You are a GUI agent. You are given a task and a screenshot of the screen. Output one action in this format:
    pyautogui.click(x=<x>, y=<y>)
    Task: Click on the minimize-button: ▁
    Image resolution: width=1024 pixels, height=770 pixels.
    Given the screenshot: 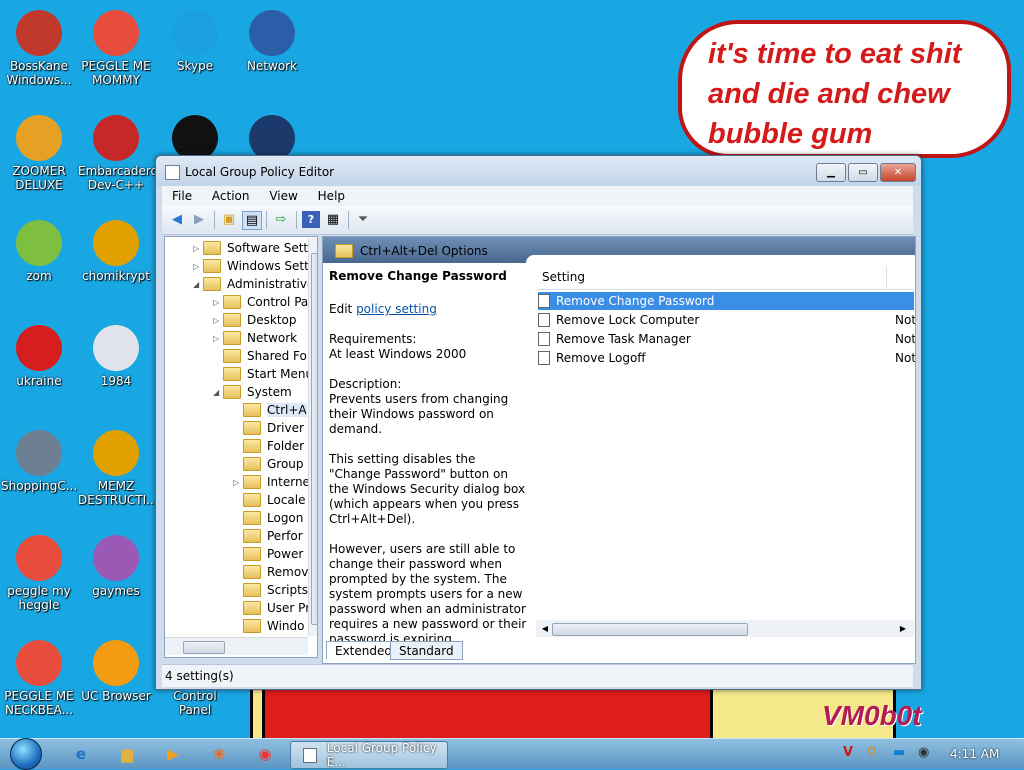 What is the action you would take?
    pyautogui.click(x=831, y=172)
    